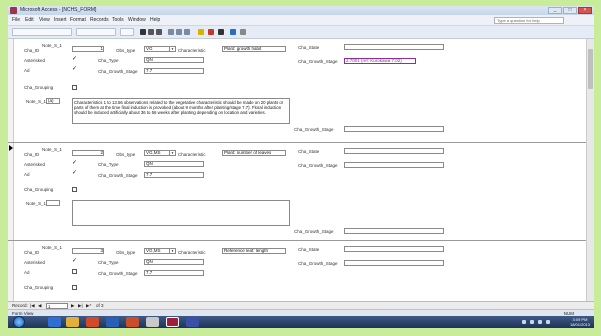 The image size is (601, 336). I want to click on note-text-field, so click(181, 213).